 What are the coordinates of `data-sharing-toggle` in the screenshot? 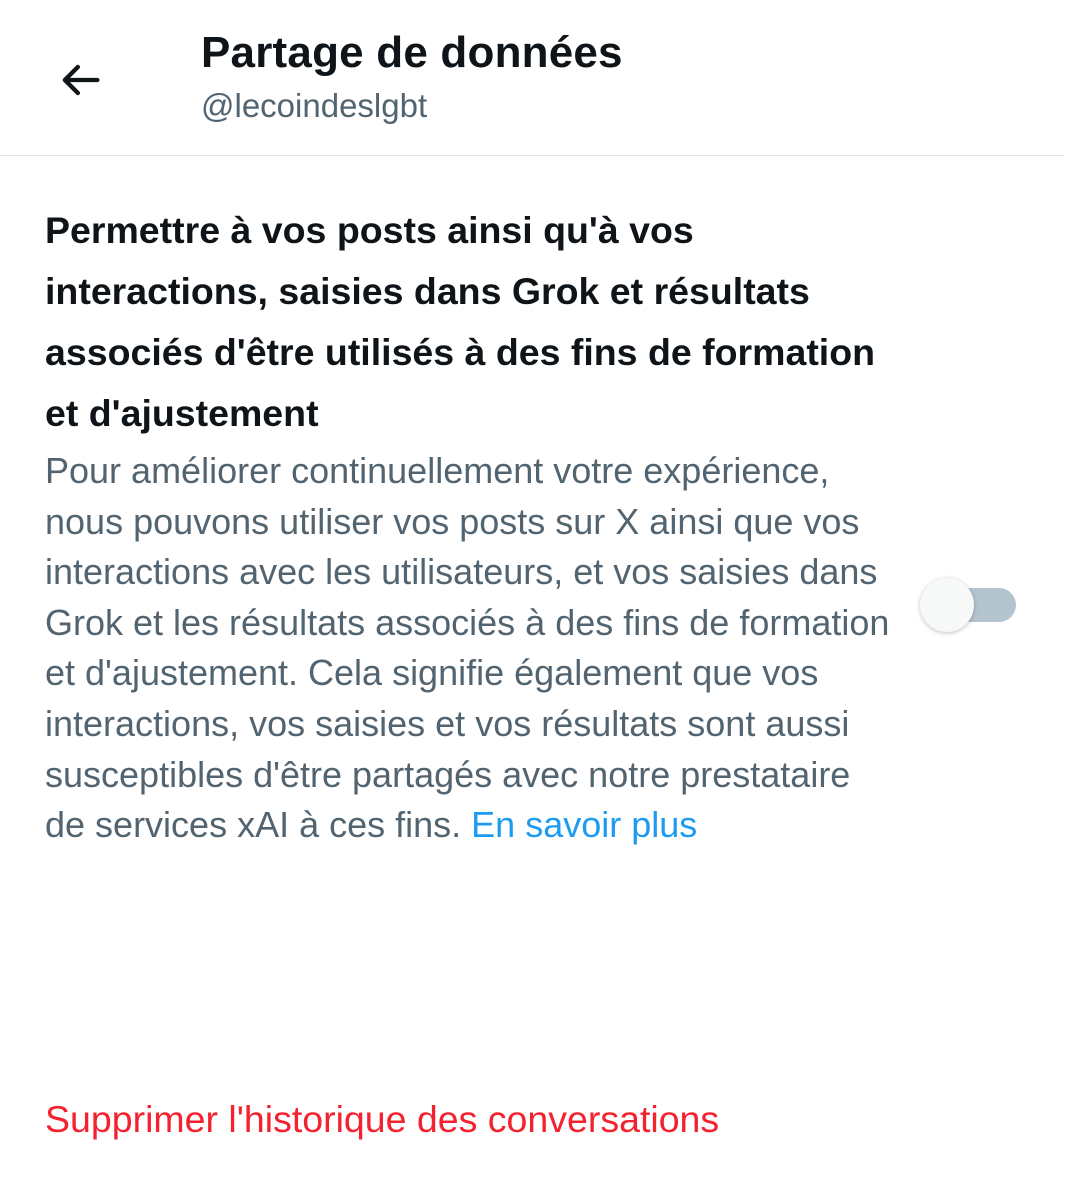 It's located at (969, 605).